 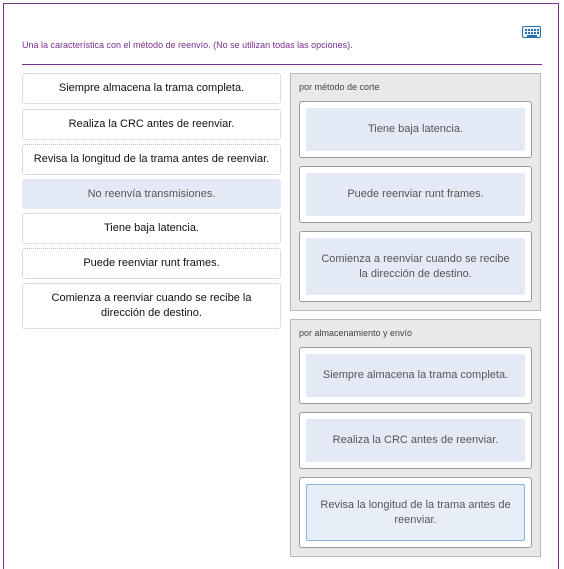 I want to click on drop-slot: Realiza la CRC antes de reenviar., so click(x=415, y=440).